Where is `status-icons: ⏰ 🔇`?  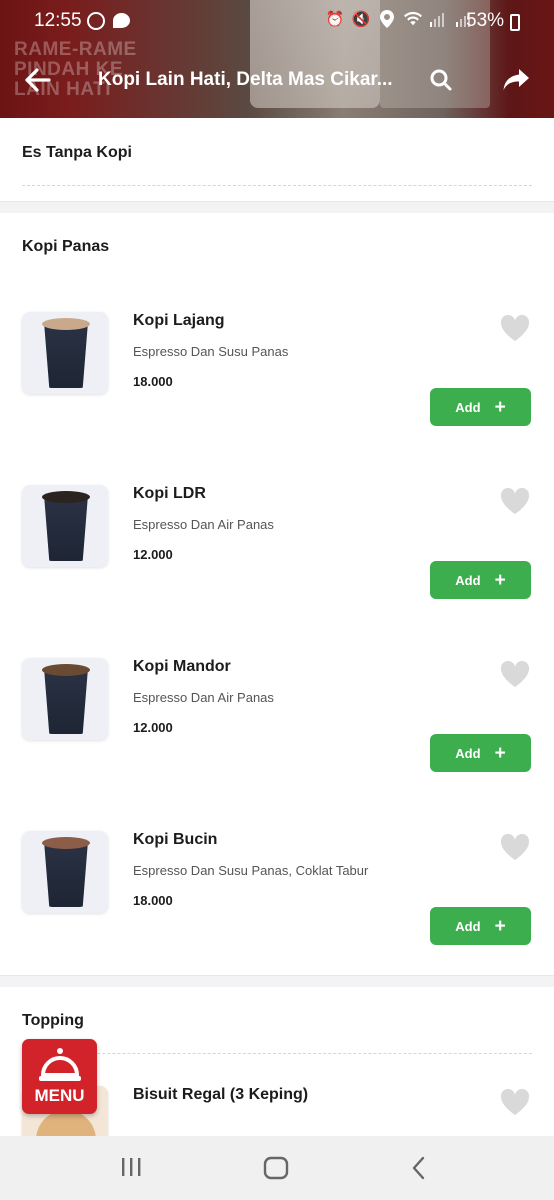 status-icons: ⏰ 🔇 is located at coordinates (400, 19).